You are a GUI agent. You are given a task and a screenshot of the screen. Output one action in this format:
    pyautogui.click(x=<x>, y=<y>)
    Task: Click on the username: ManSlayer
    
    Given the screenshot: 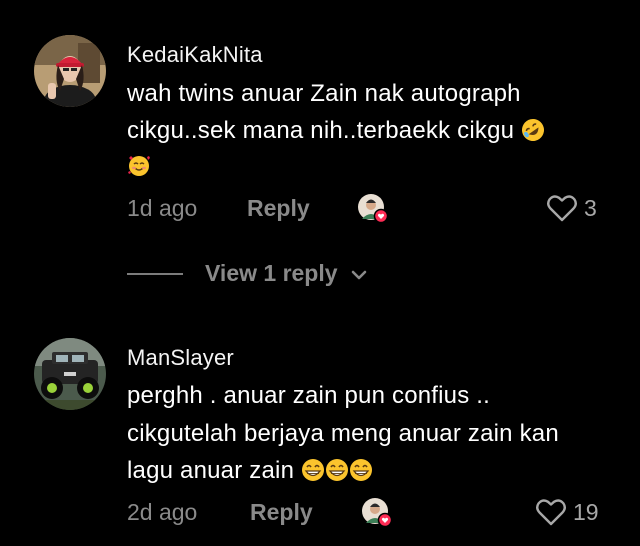 What is the action you would take?
    pyautogui.click(x=180, y=358)
    